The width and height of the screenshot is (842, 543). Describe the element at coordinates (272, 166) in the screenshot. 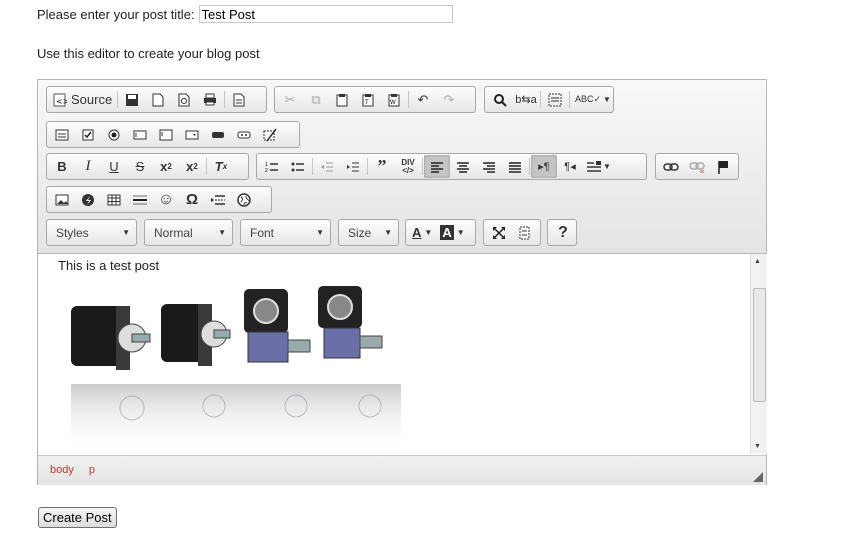

I see `numbered-list-icon: 12` at that location.